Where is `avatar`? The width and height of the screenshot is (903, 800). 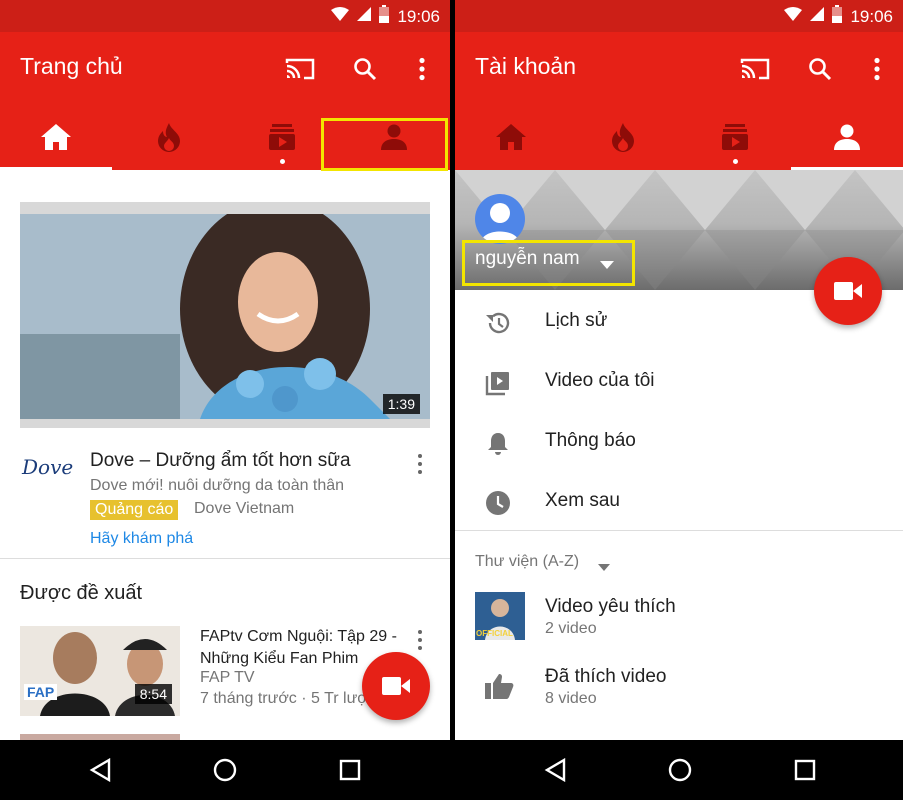 avatar is located at coordinates (500, 219).